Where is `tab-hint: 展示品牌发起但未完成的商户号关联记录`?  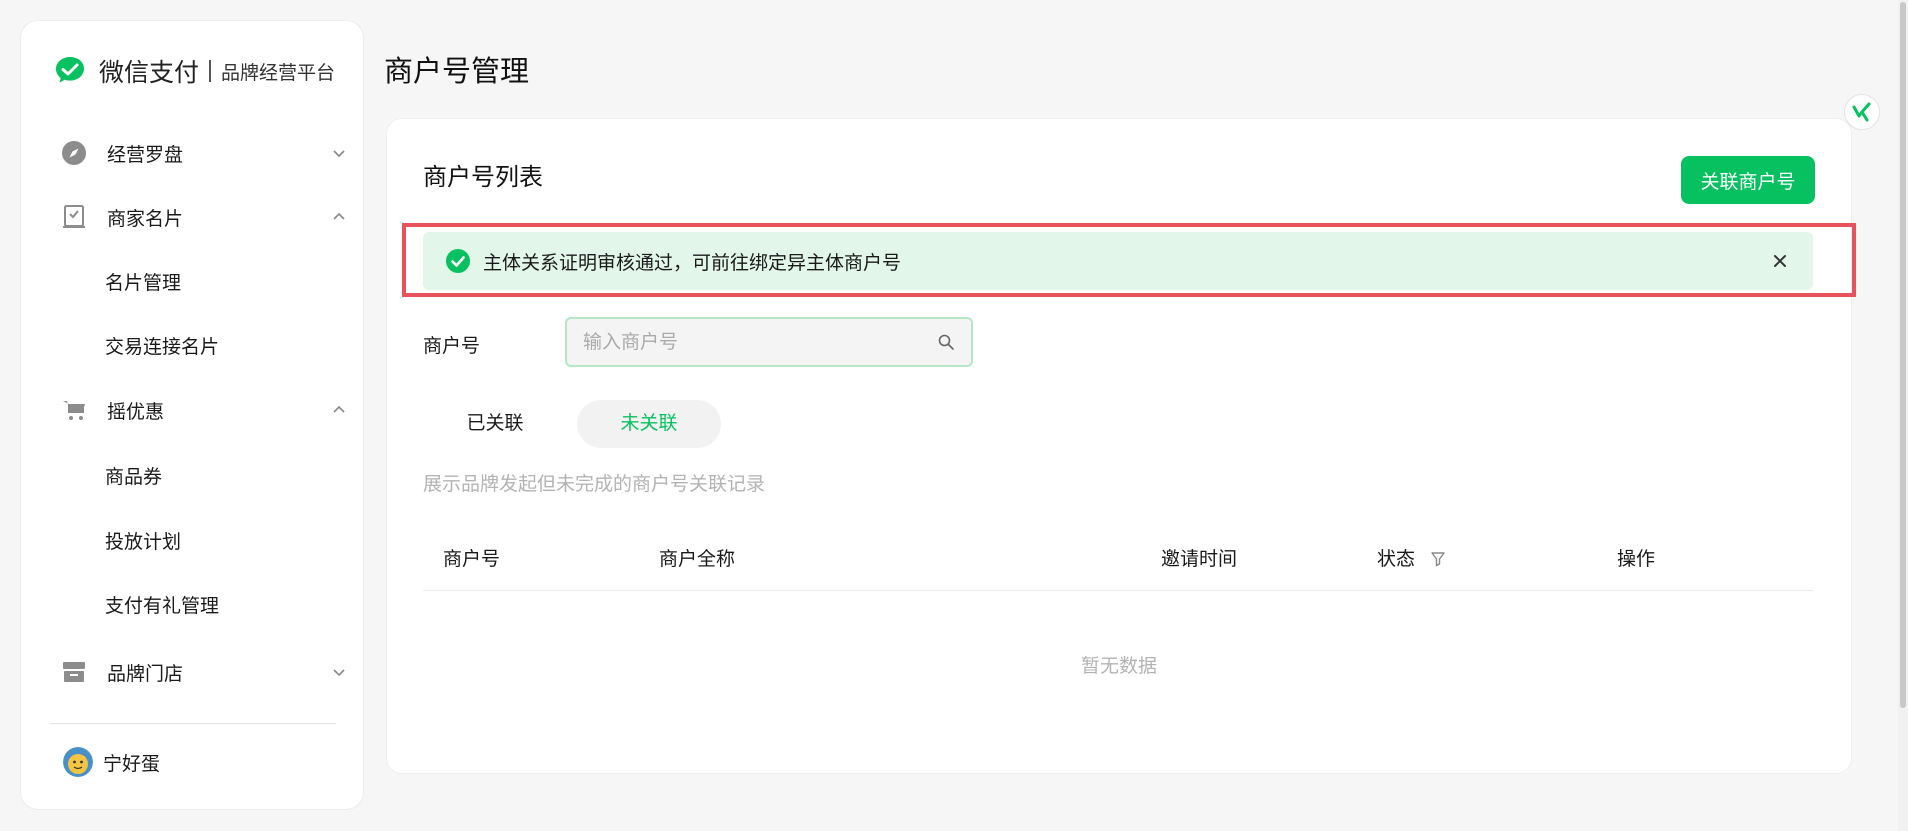 tab-hint: 展示品牌发起但未完成的商户号关联记录 is located at coordinates (594, 484).